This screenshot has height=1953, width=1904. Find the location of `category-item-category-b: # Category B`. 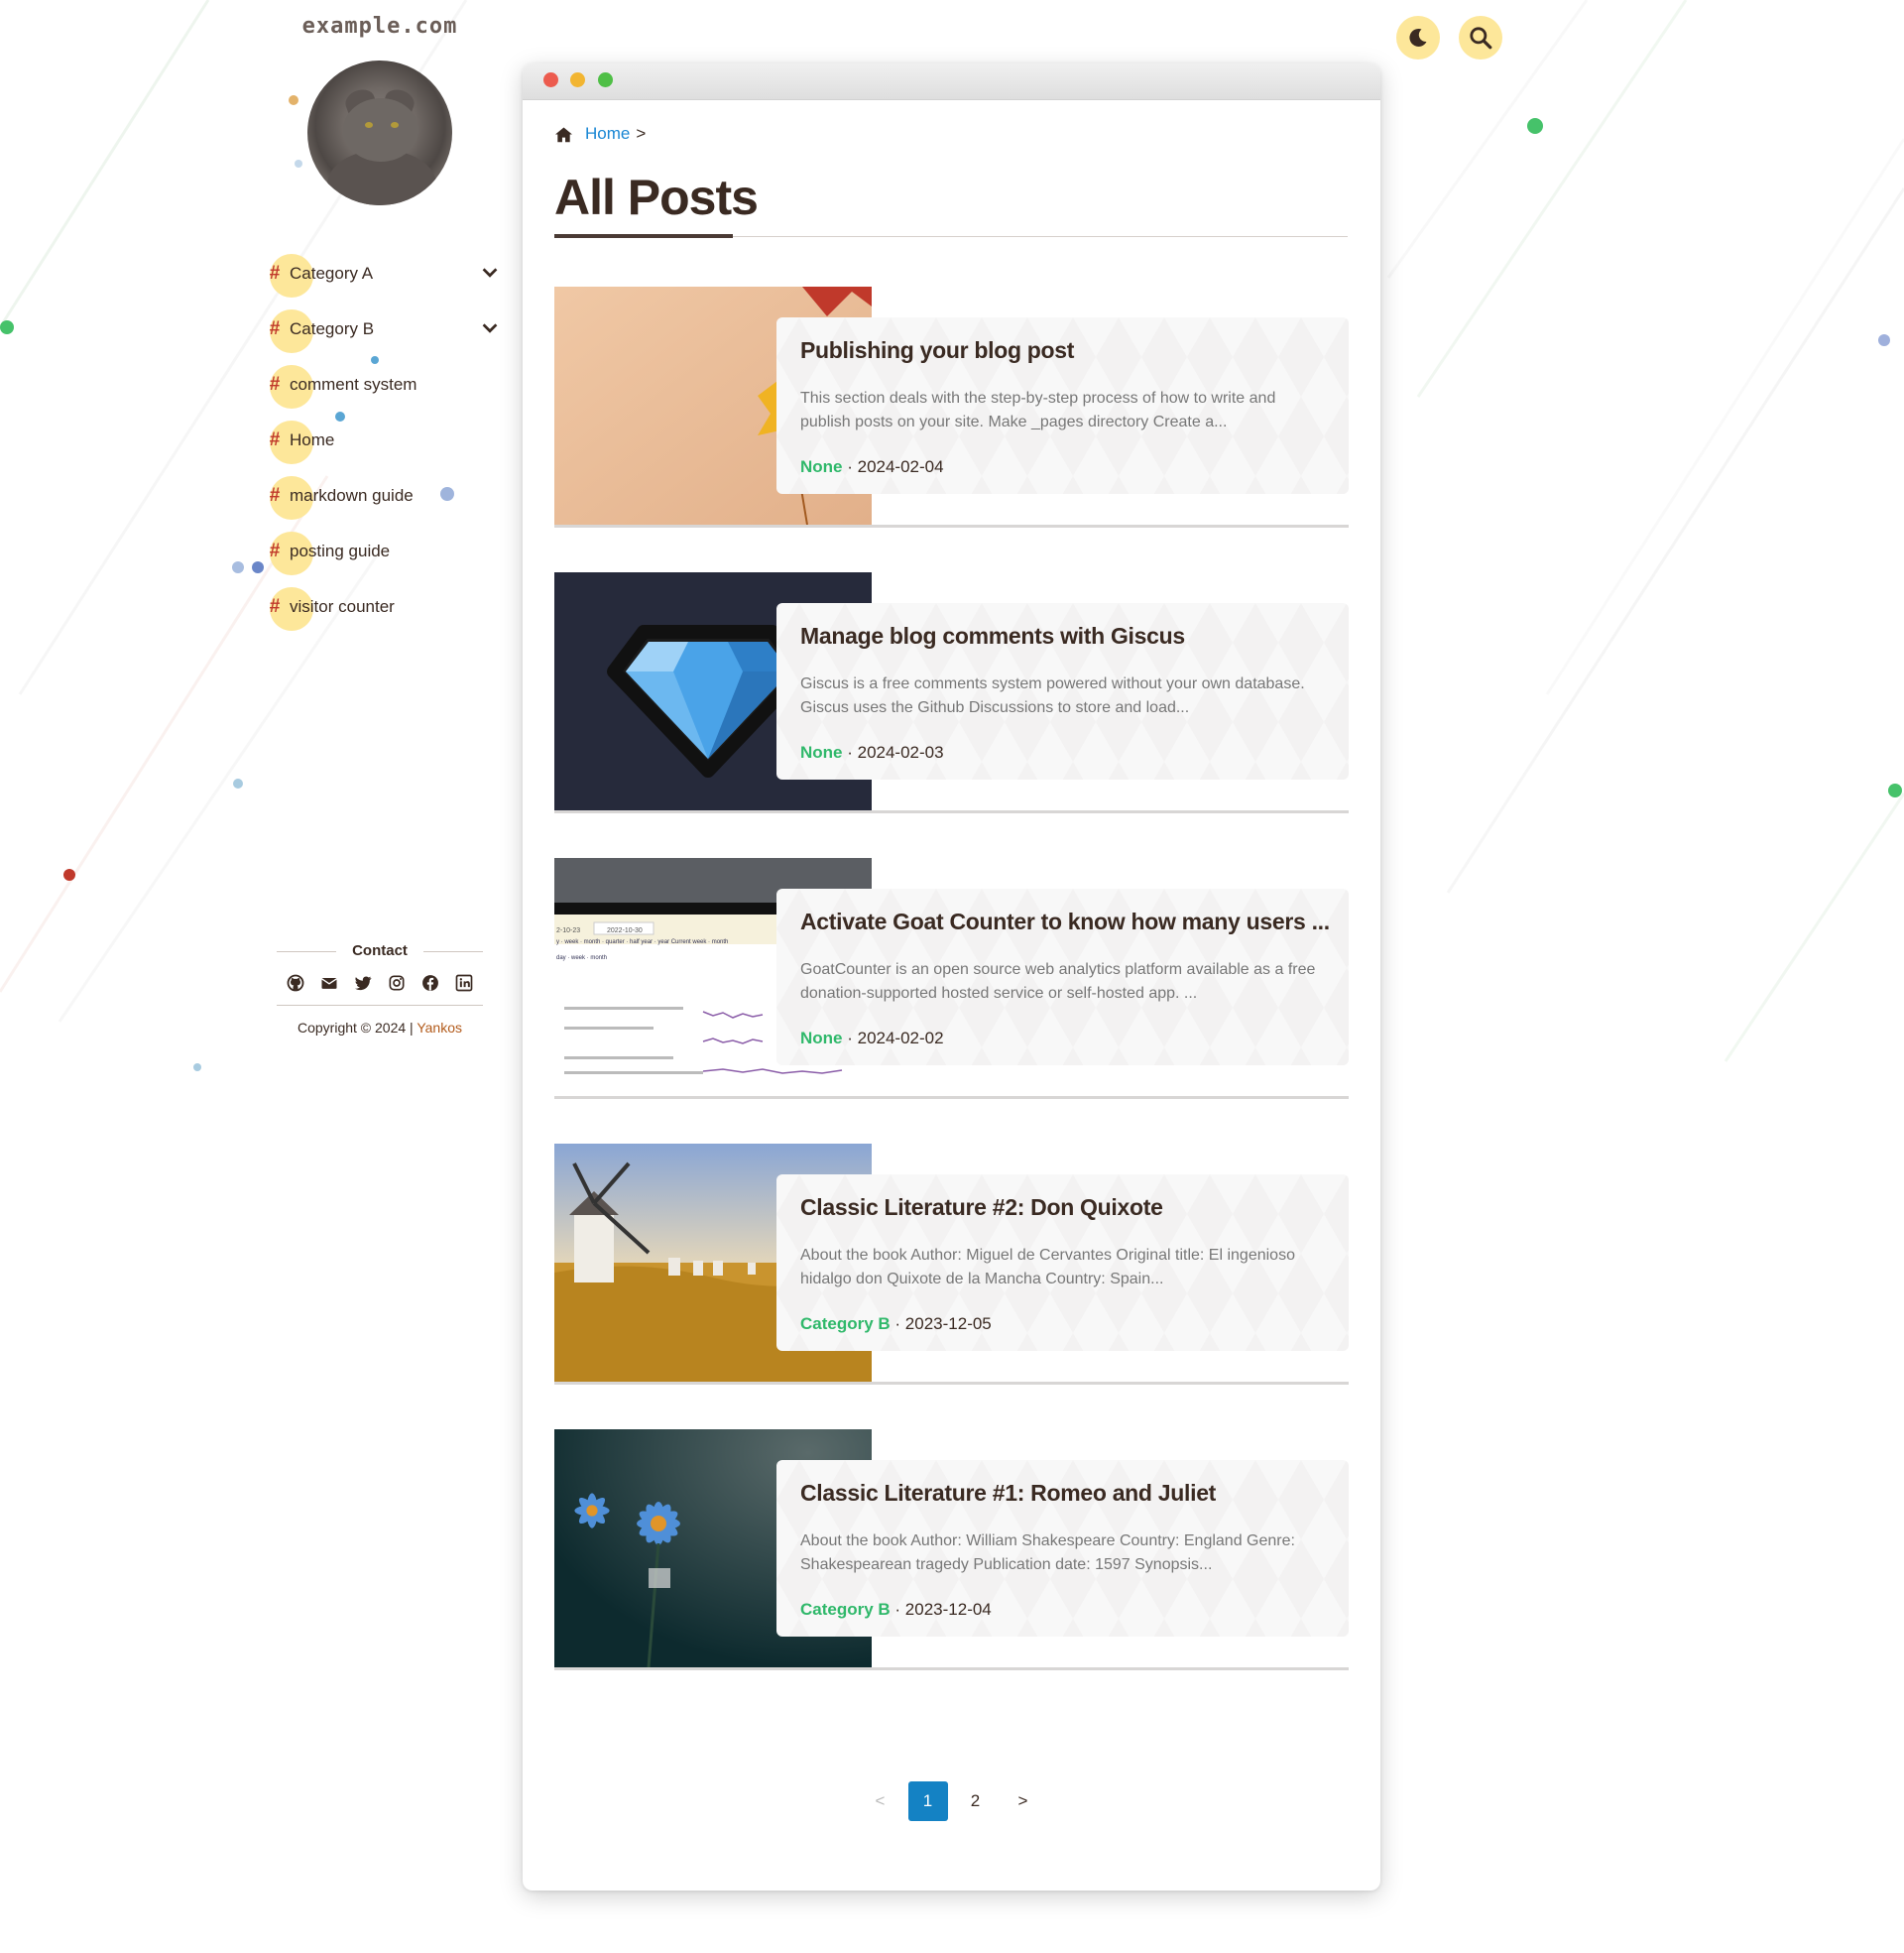

category-item-category-b: # Category B is located at coordinates (382, 330).